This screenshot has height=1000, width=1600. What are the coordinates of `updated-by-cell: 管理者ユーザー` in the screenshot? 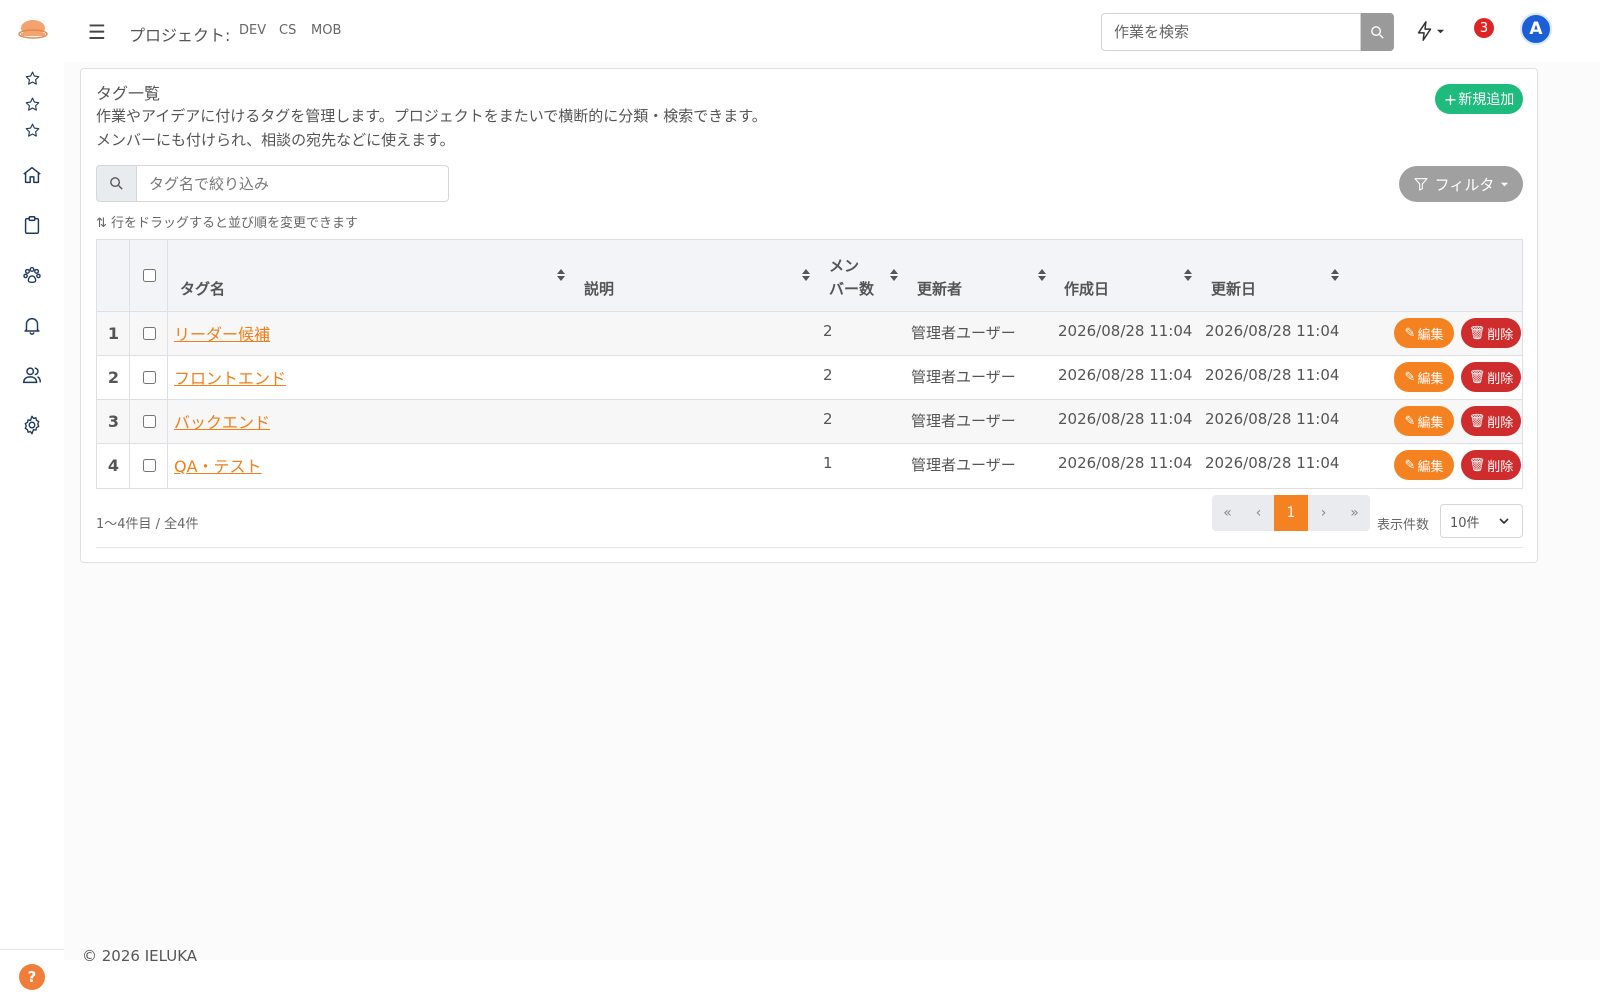 It's located at (963, 333).